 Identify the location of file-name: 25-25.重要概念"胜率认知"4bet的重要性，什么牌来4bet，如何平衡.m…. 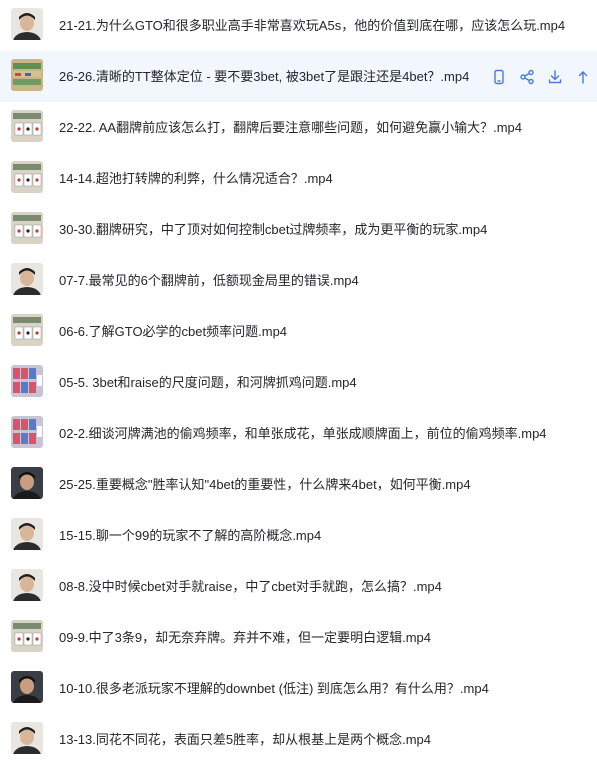
(265, 484).